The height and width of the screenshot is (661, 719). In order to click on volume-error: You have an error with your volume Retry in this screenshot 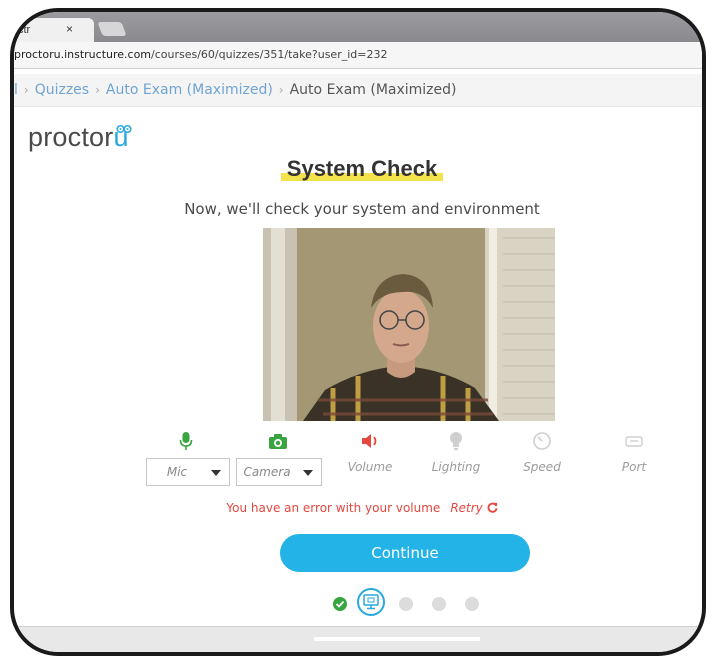, I will do `click(358, 508)`.